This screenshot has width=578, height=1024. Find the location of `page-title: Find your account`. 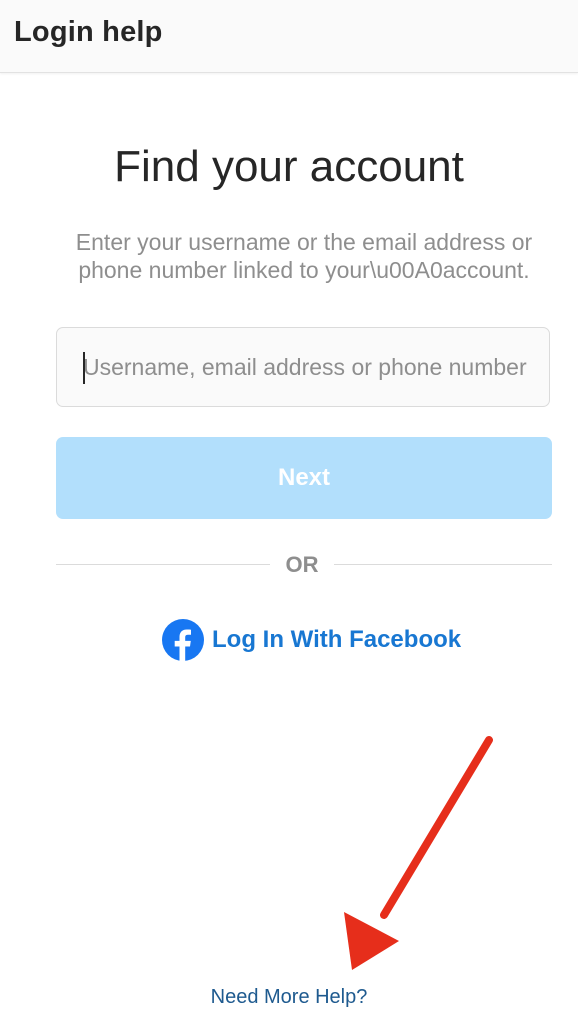

page-title: Find your account is located at coordinates (289, 166).